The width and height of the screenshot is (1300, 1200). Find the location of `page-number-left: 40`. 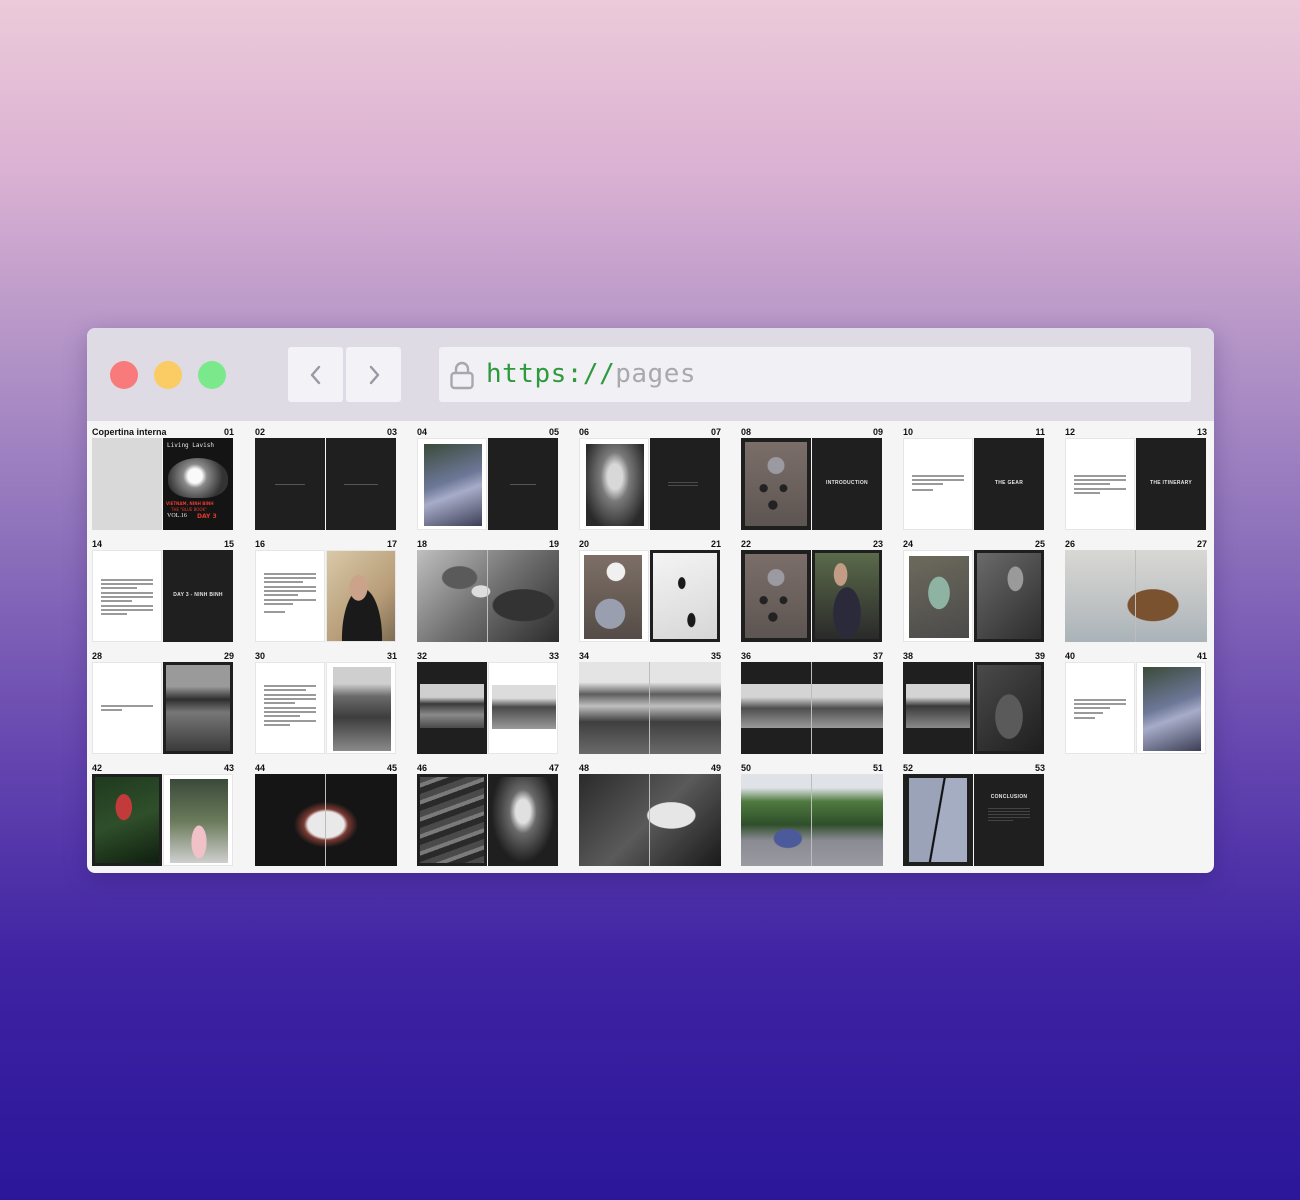

page-number-left: 40 is located at coordinates (1070, 656).